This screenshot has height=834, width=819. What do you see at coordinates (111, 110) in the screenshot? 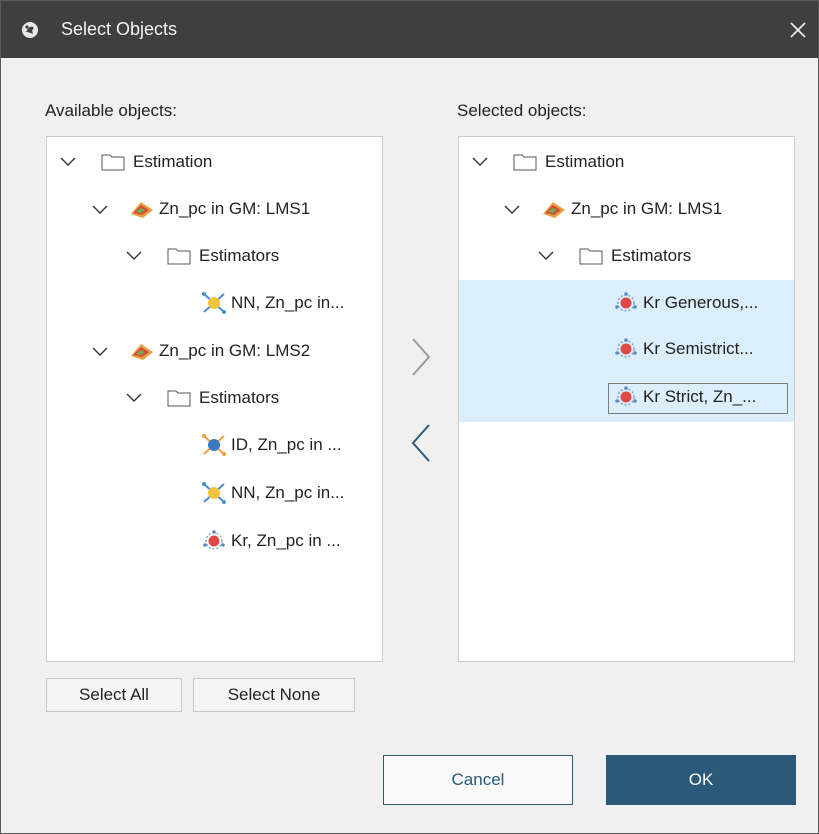
I see `available-objects-label: Available objects:` at bounding box center [111, 110].